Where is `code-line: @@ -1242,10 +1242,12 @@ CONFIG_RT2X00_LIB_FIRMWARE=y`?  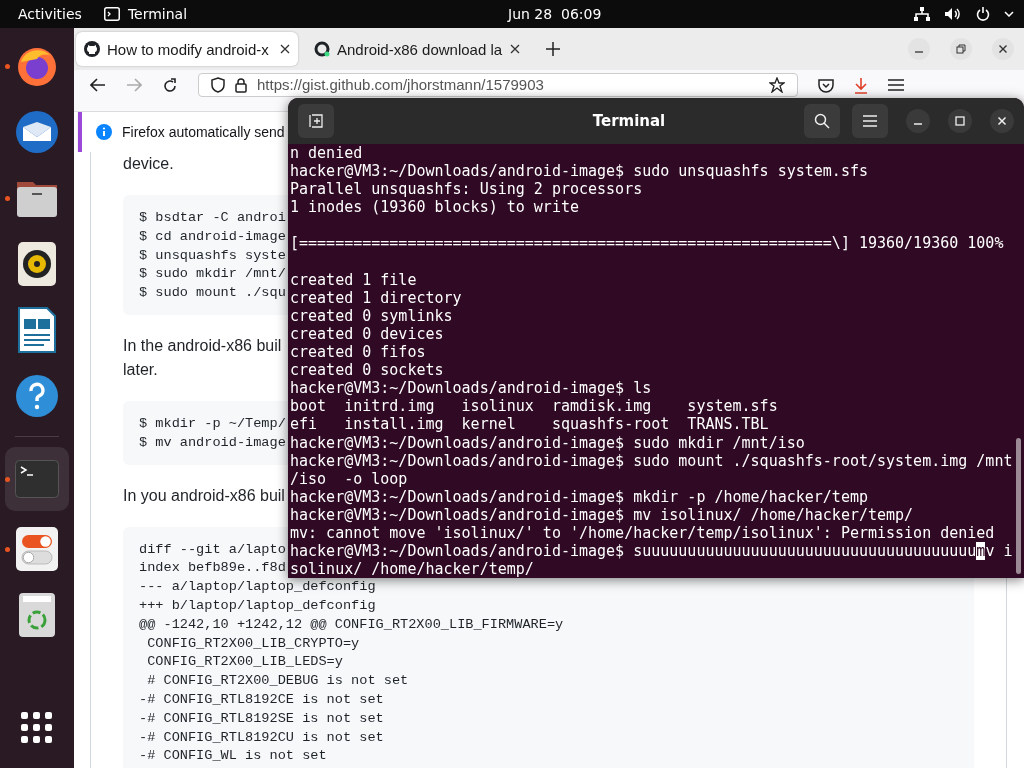 code-line: @@ -1242,10 +1242,12 @@ CONFIG_RT2X00_LIB_FIRMWARE=y is located at coordinates (351, 624).